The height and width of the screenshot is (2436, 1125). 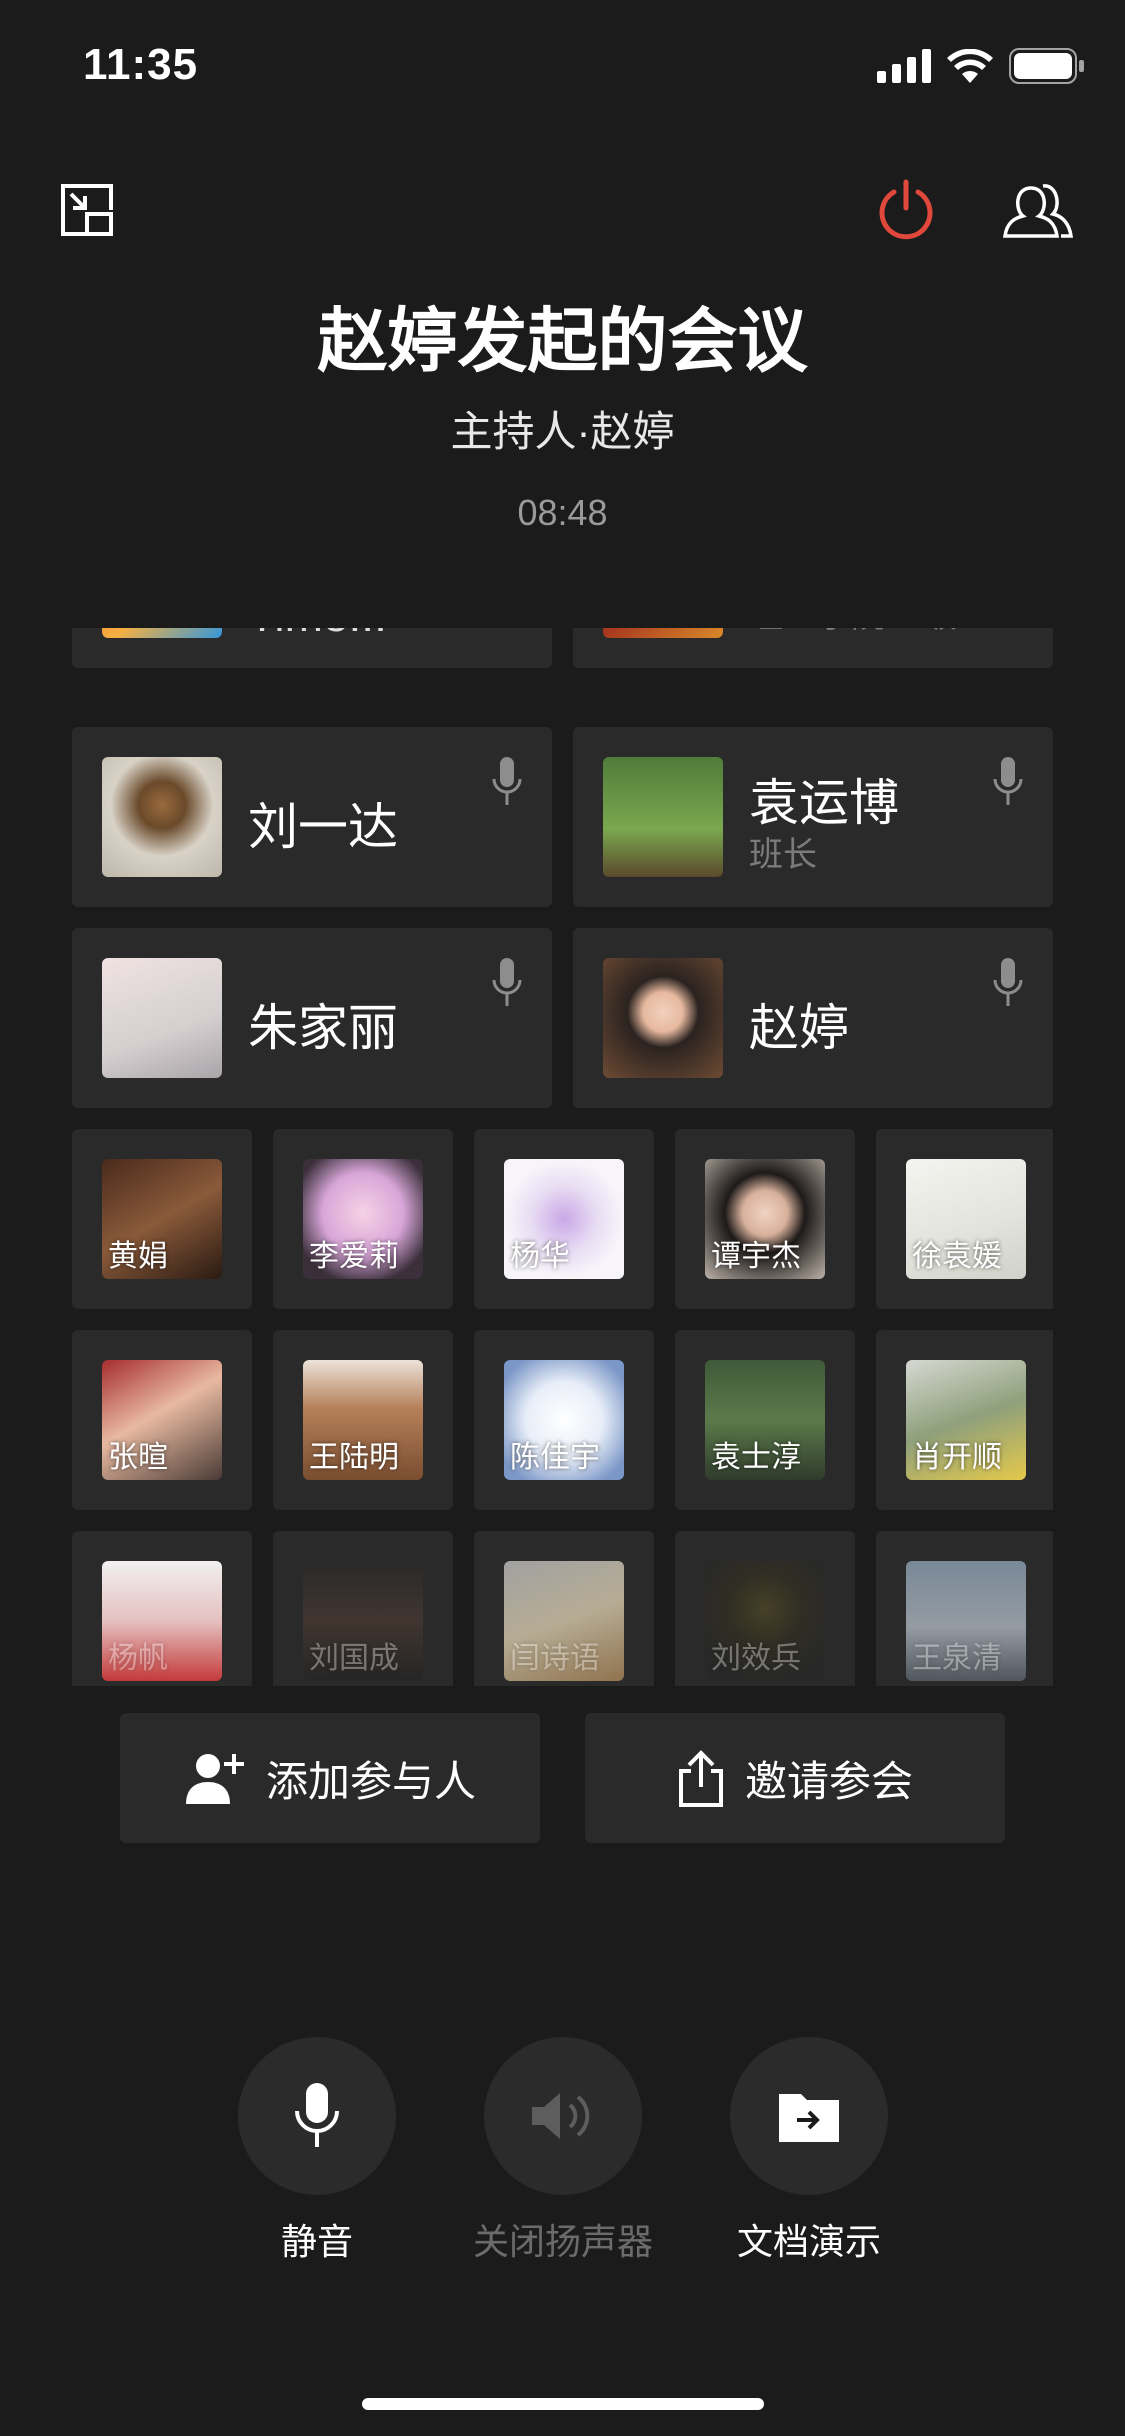 I want to click on participant-tile: 黄娟, so click(x=162, y=1219).